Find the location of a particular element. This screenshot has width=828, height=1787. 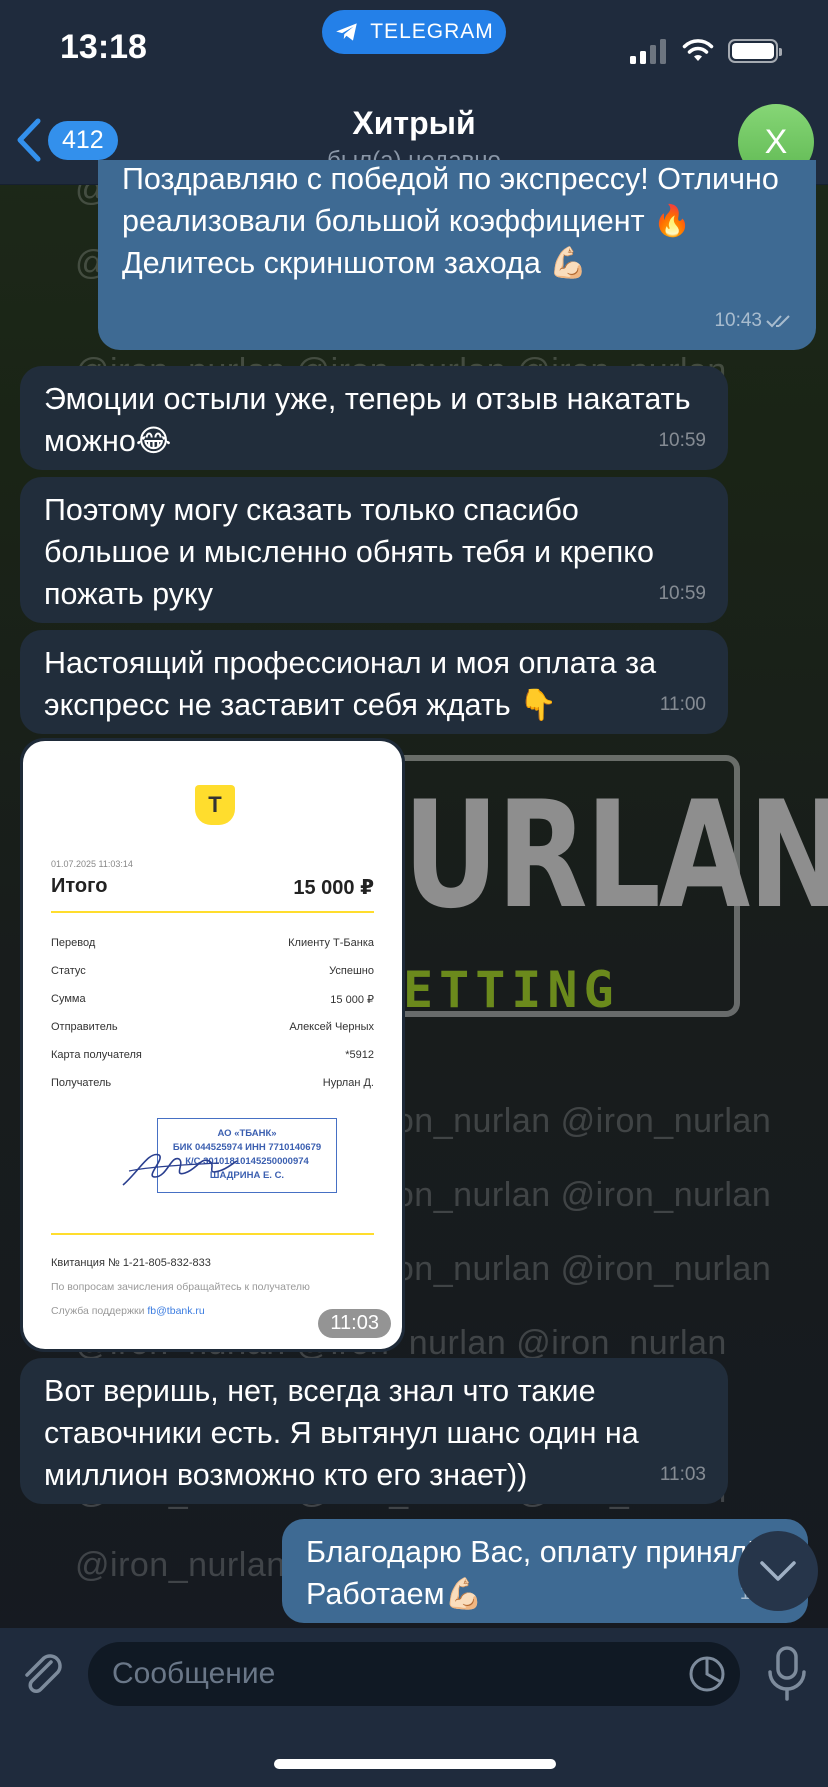

home-indicator is located at coordinates (415, 1764).